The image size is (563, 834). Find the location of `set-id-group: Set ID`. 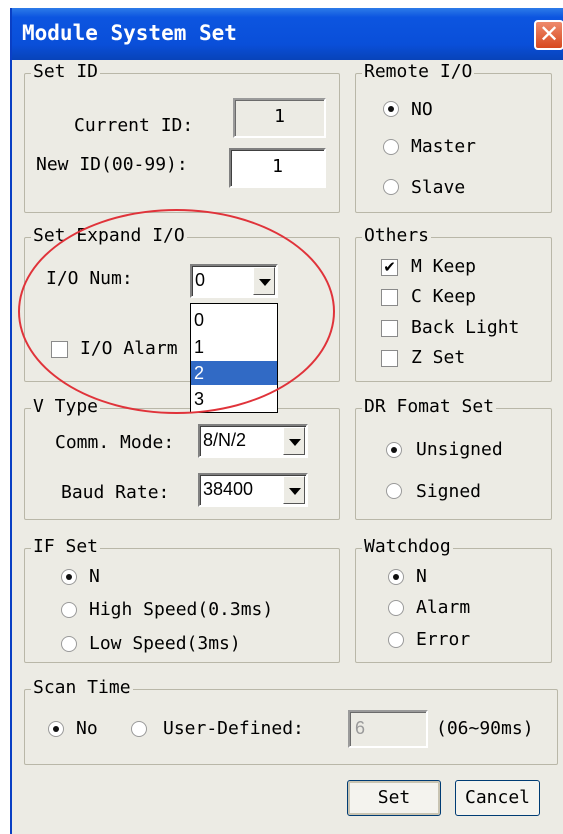

set-id-group: Set ID is located at coordinates (182, 137).